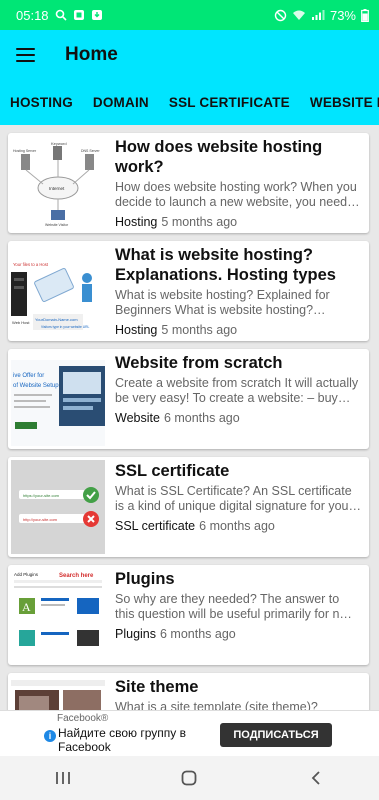  I want to click on post-category: SSL certificate, so click(155, 526).